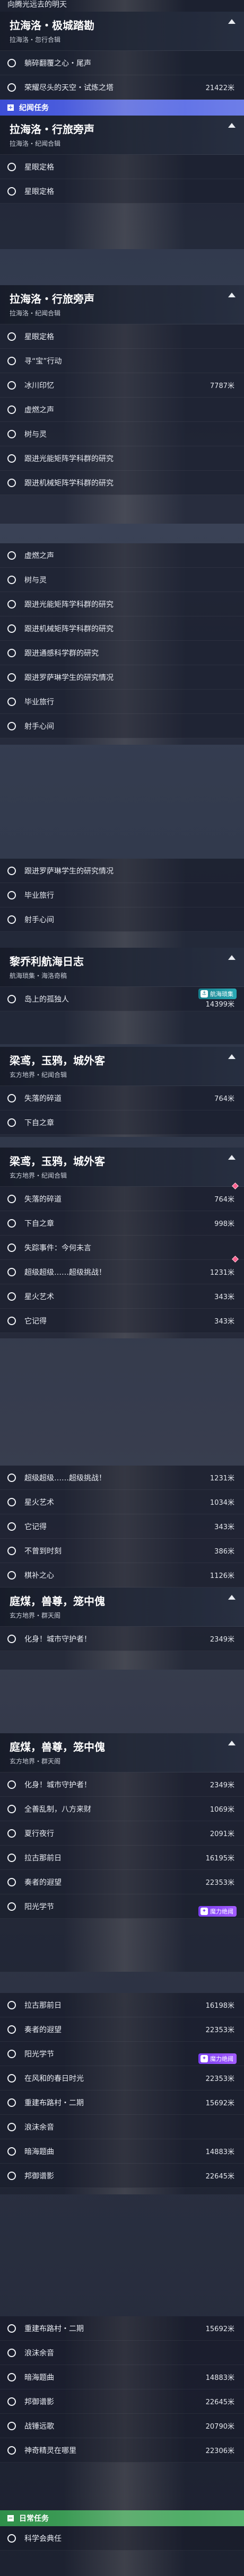 This screenshot has width=244, height=2576. I want to click on quest-item: 不曾到时刻 386米, so click(122, 1551).